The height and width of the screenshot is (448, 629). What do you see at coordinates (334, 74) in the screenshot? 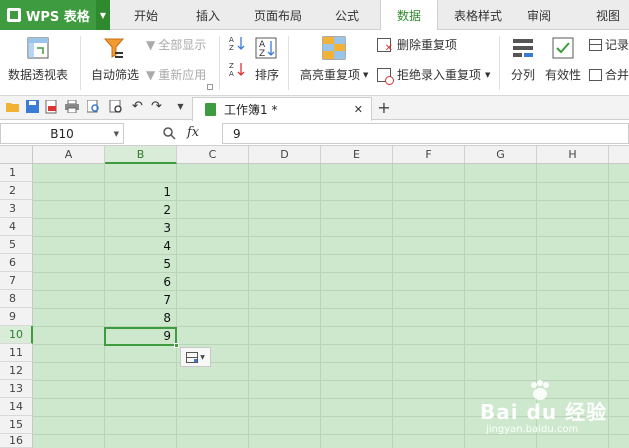
I see `highlight-duplicates-button: 高亮重复项 ▼` at bounding box center [334, 74].